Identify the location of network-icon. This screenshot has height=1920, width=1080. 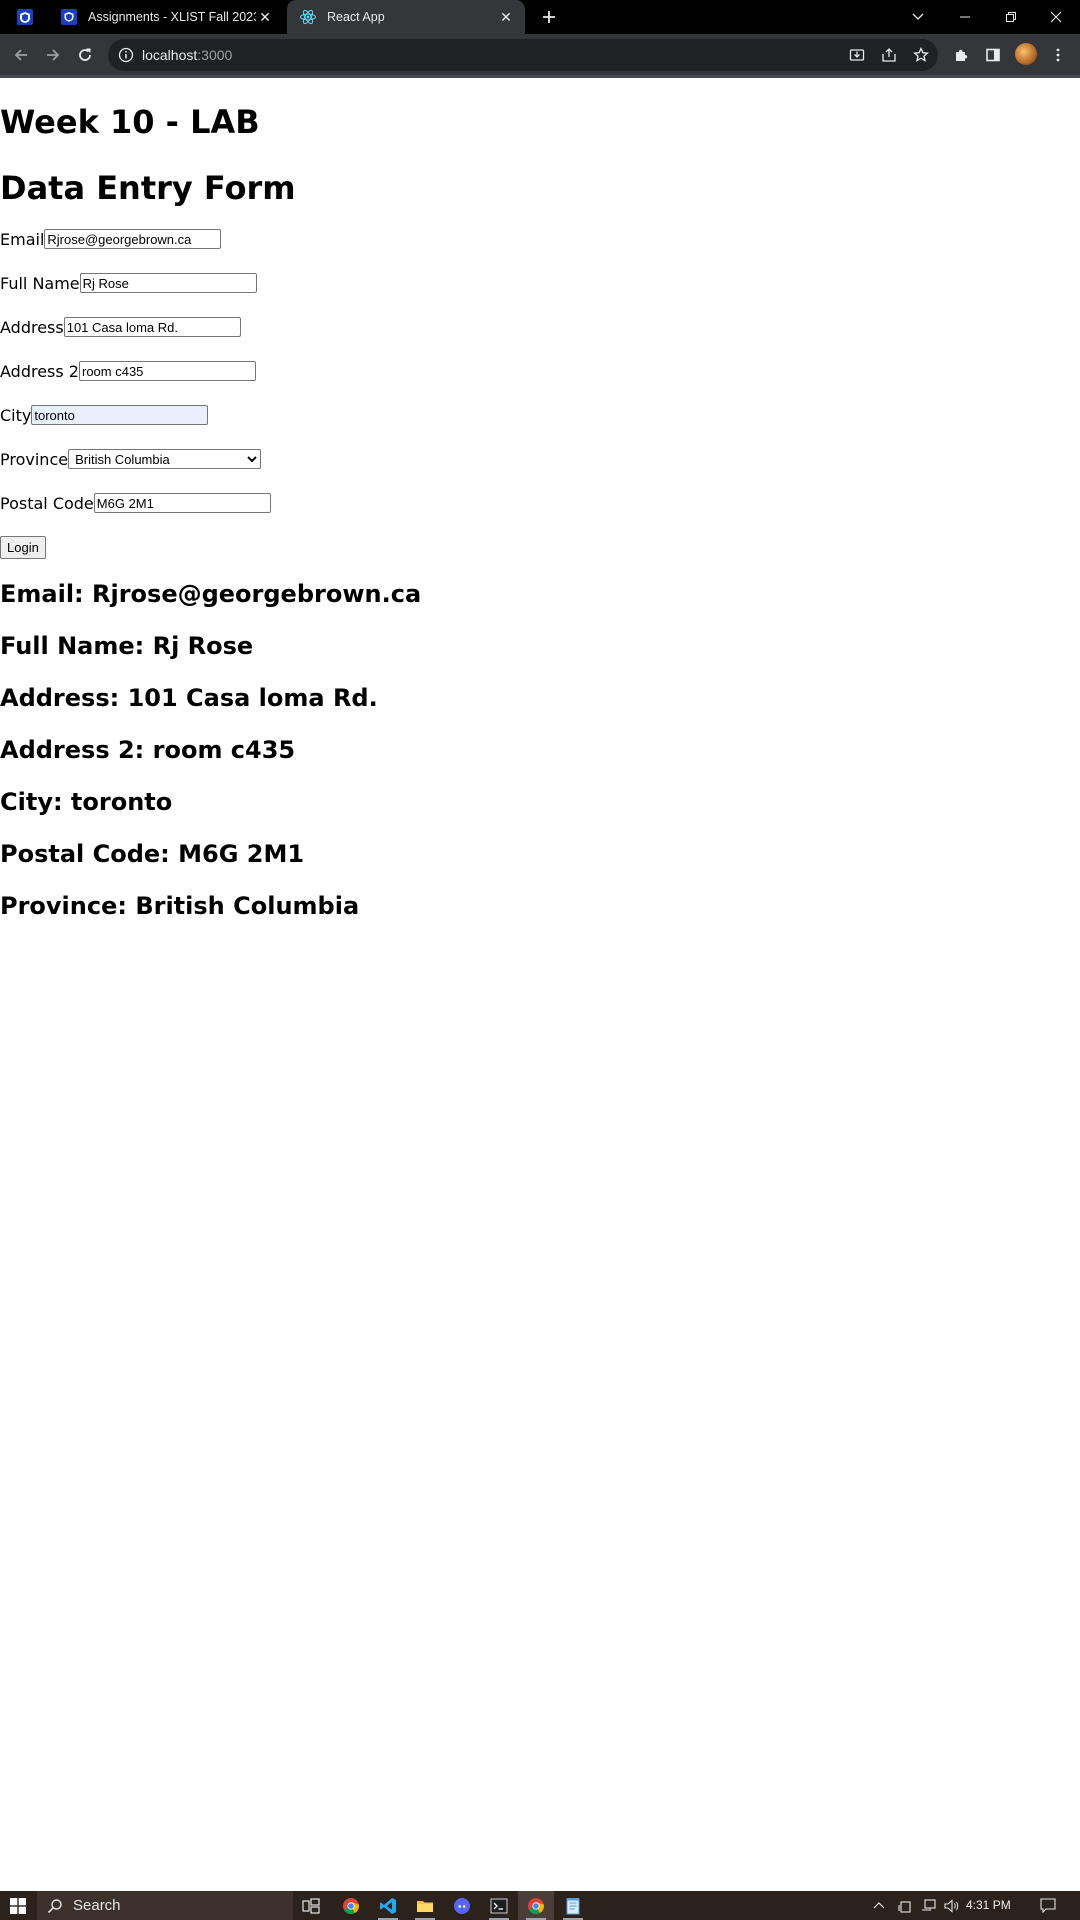
(929, 1904).